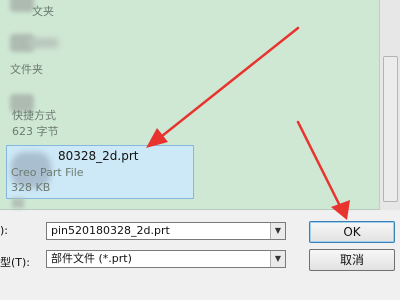  What do you see at coordinates (34, 115) in the screenshot?
I see `list-item-type: 快捷方式` at bounding box center [34, 115].